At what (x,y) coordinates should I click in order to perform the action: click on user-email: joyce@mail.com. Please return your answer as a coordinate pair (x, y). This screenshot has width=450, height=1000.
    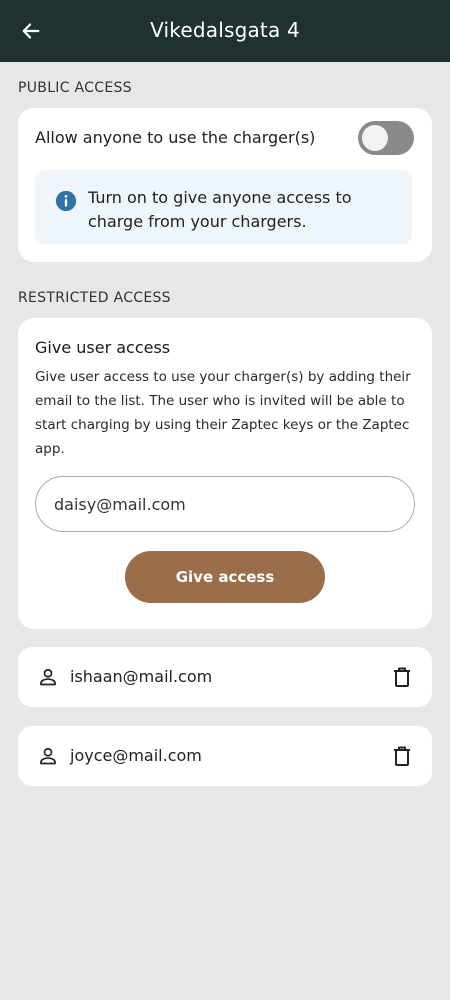
    Looking at the image, I should click on (136, 755).